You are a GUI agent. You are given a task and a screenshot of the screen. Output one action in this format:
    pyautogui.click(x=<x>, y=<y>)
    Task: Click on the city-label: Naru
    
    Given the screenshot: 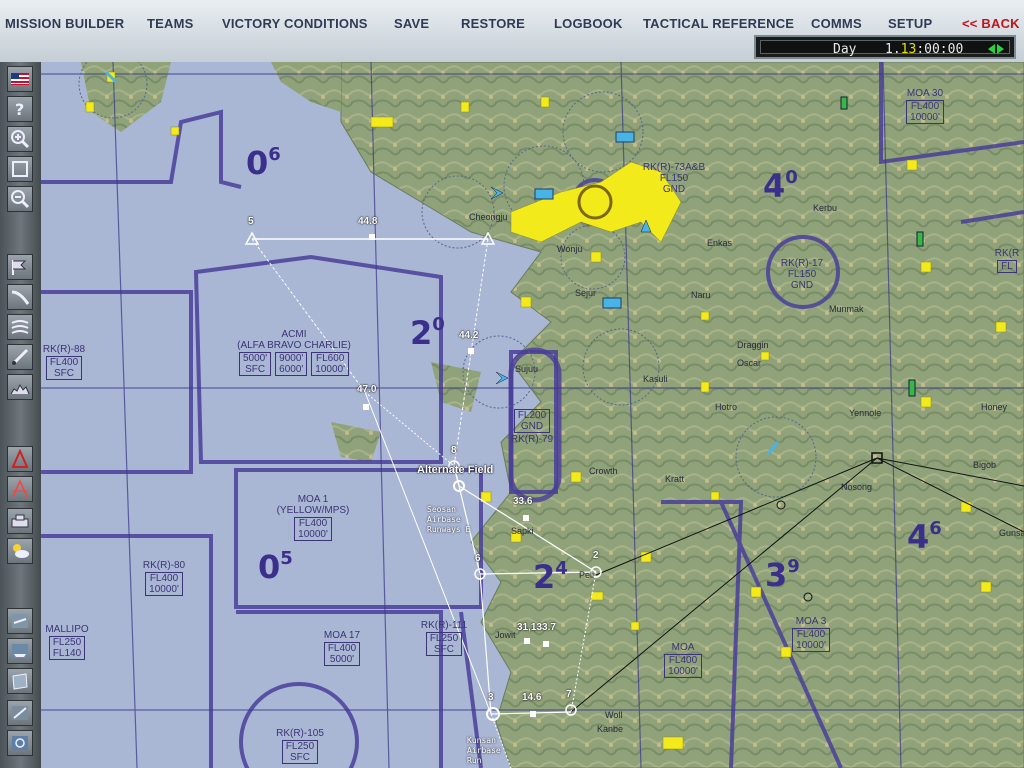 What is the action you would take?
    pyautogui.click(x=701, y=295)
    